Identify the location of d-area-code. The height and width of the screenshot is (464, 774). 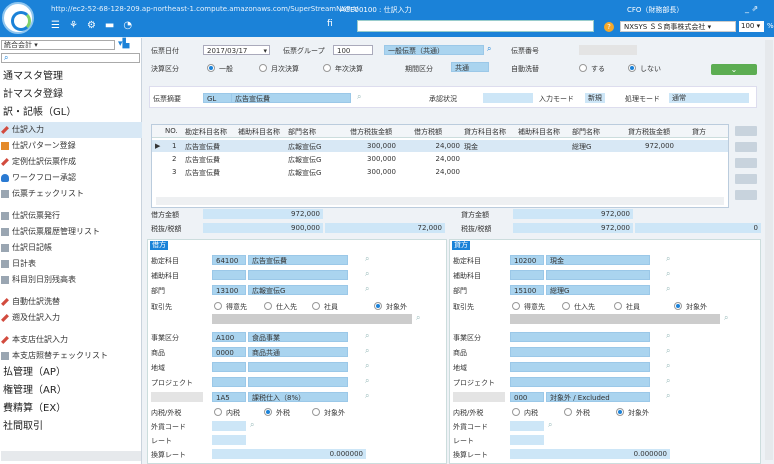
(229, 367).